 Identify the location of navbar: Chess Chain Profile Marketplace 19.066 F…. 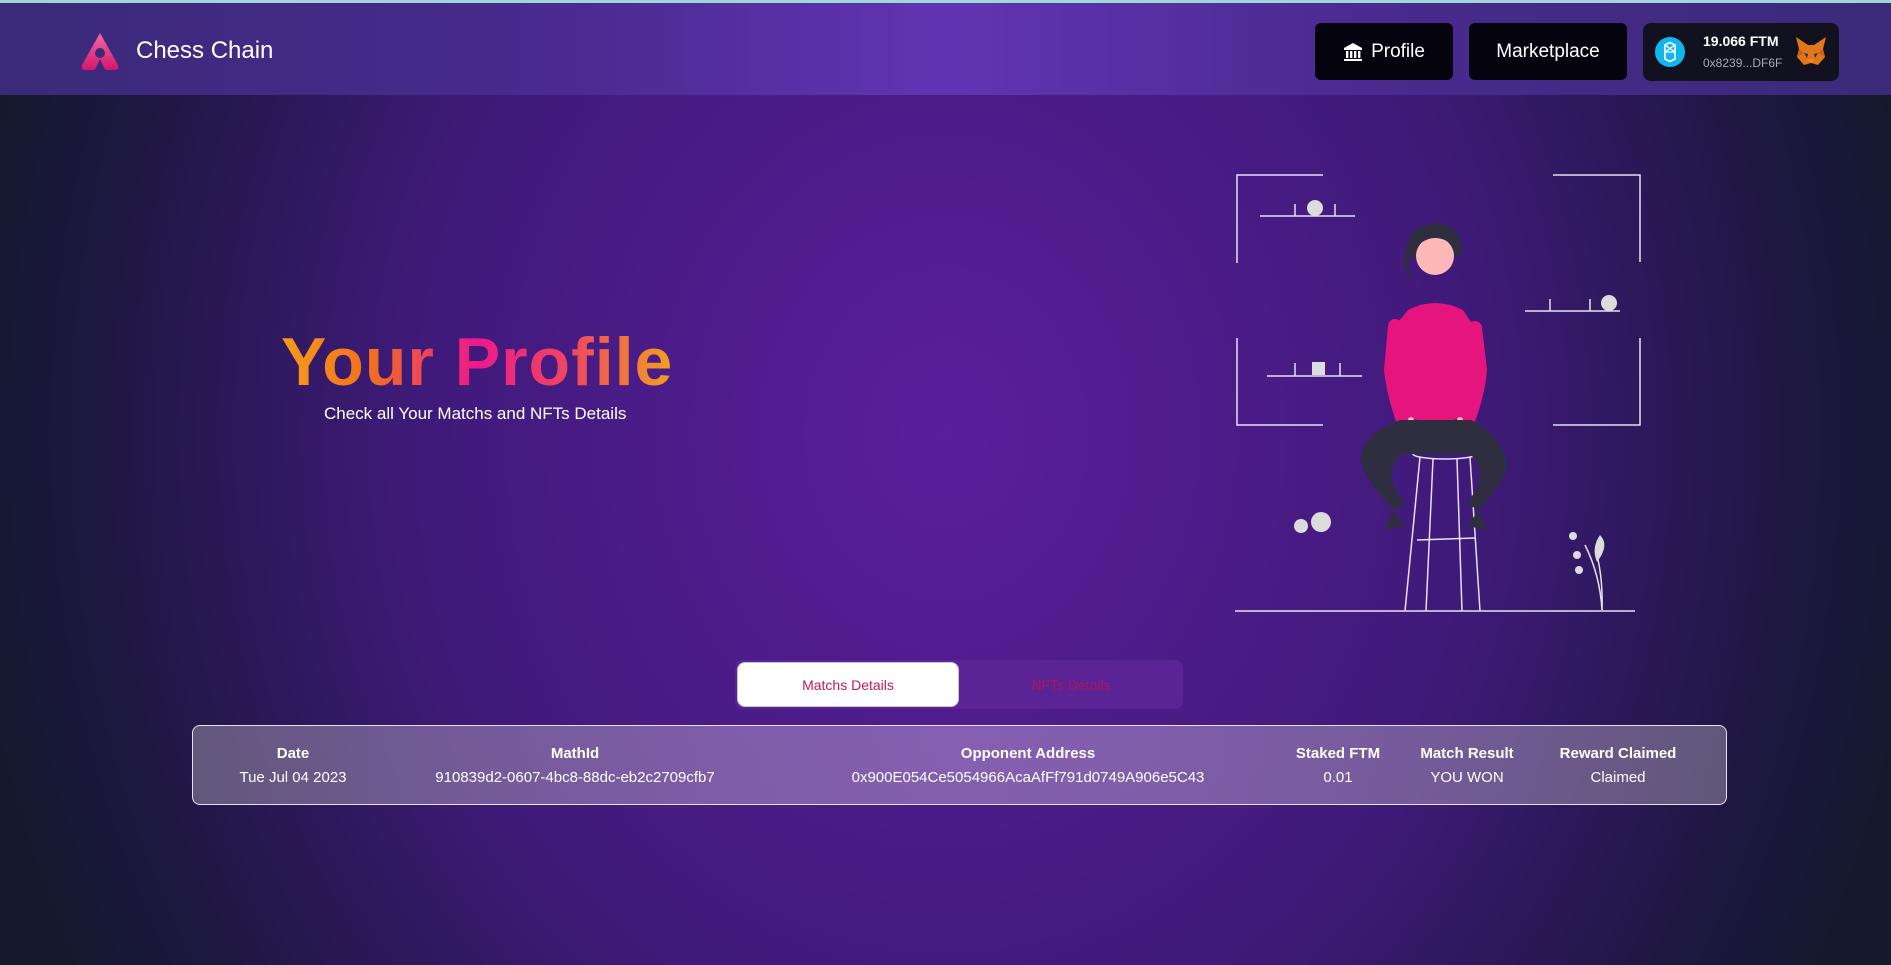
(945, 49).